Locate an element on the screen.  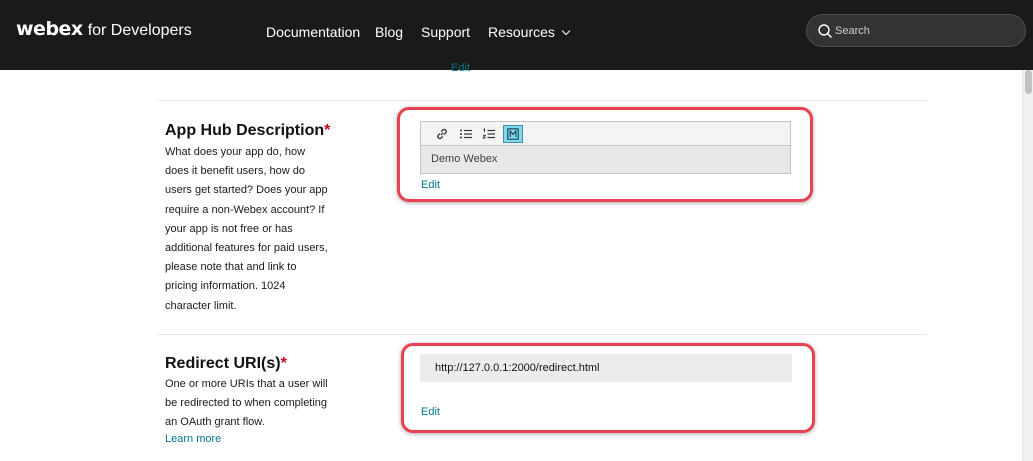
app-hub-title-text: App Hub Description is located at coordinates (245, 130).